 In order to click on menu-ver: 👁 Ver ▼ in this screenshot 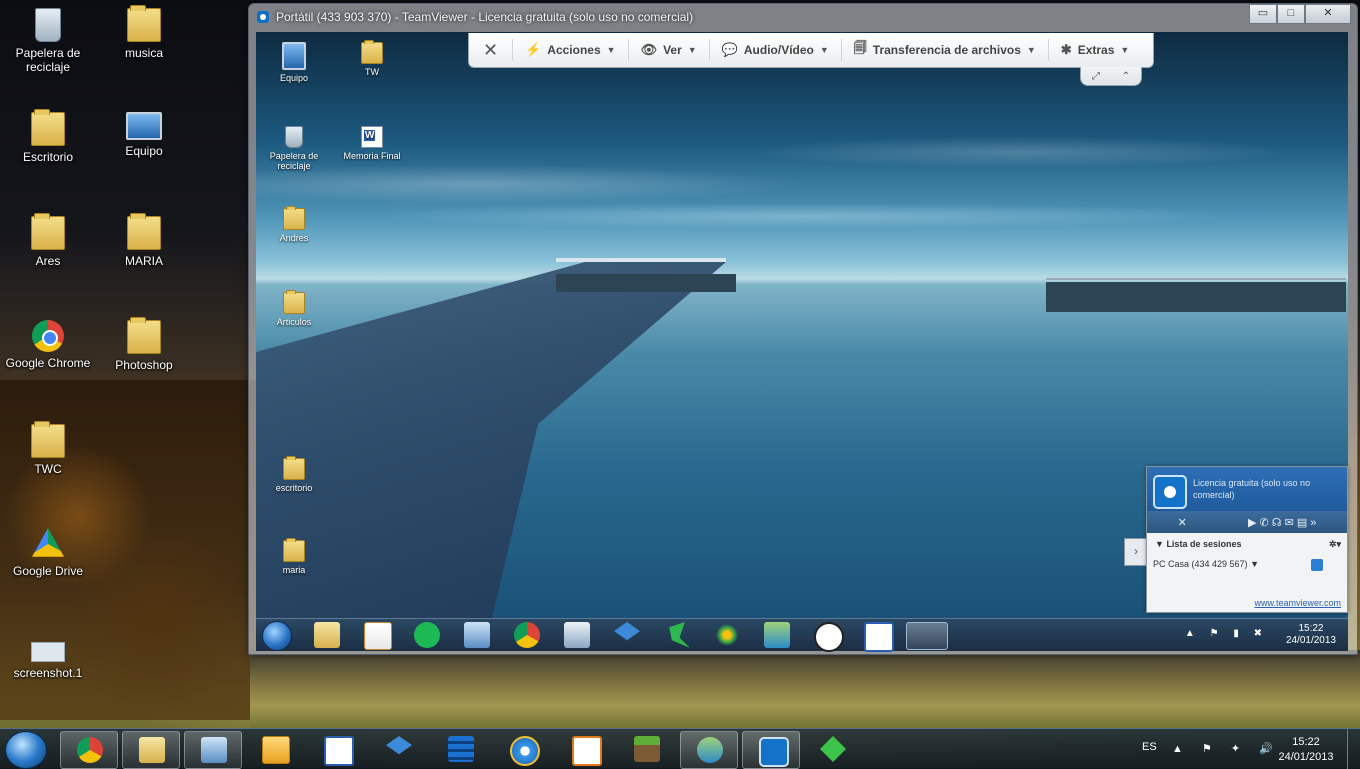, I will do `click(669, 50)`.